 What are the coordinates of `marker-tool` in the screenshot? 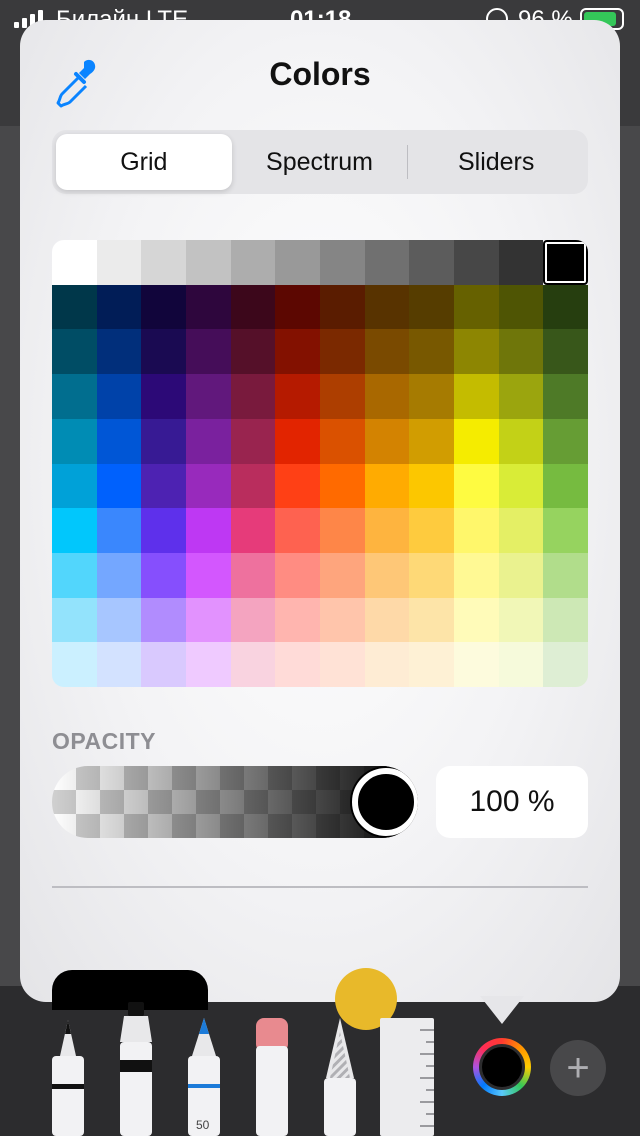 It's located at (136, 1069).